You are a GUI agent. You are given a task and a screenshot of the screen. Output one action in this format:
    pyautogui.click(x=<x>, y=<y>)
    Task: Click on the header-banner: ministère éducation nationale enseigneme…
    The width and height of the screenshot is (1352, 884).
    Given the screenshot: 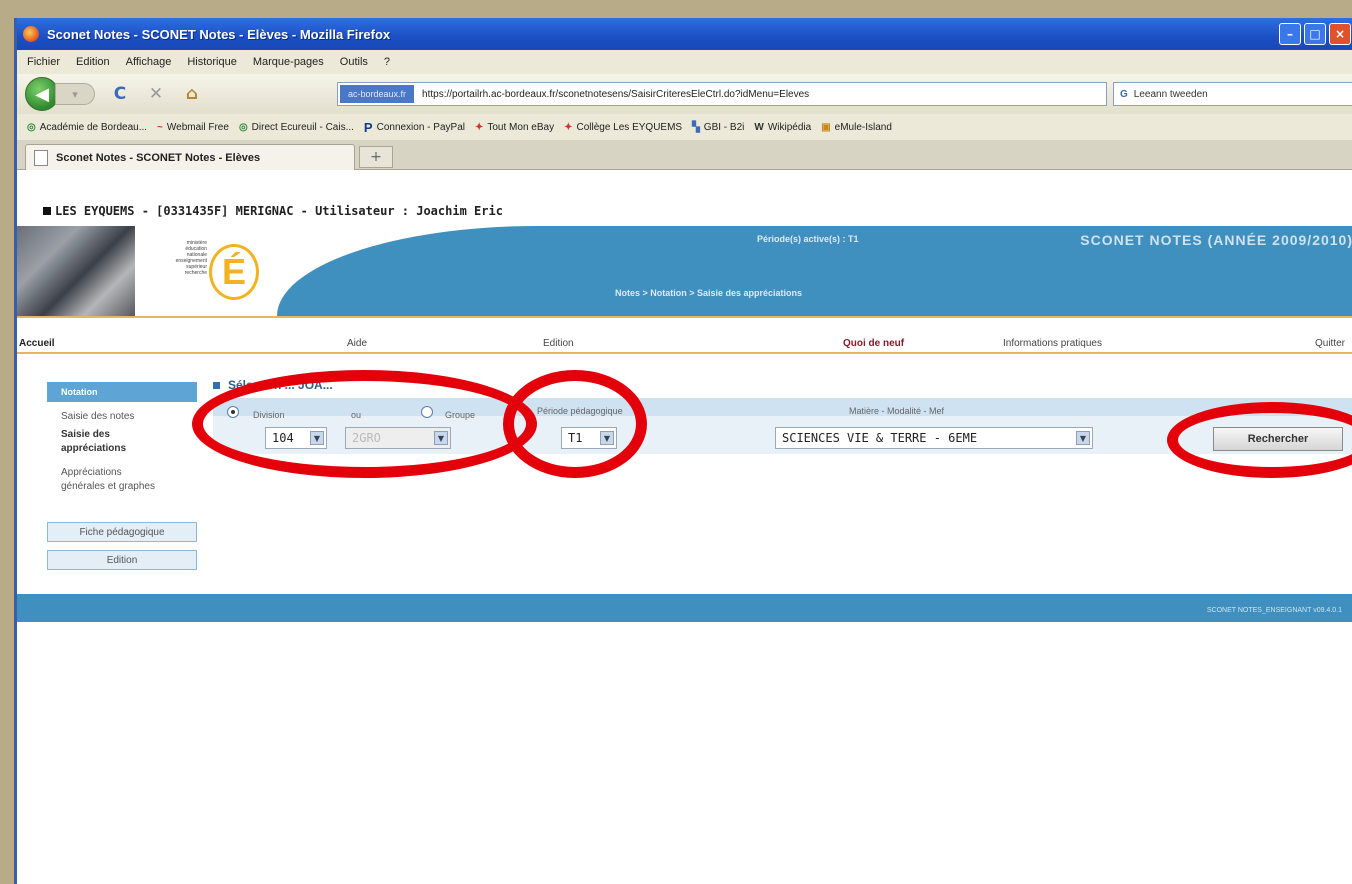 What is the action you would take?
    pyautogui.click(x=684, y=272)
    